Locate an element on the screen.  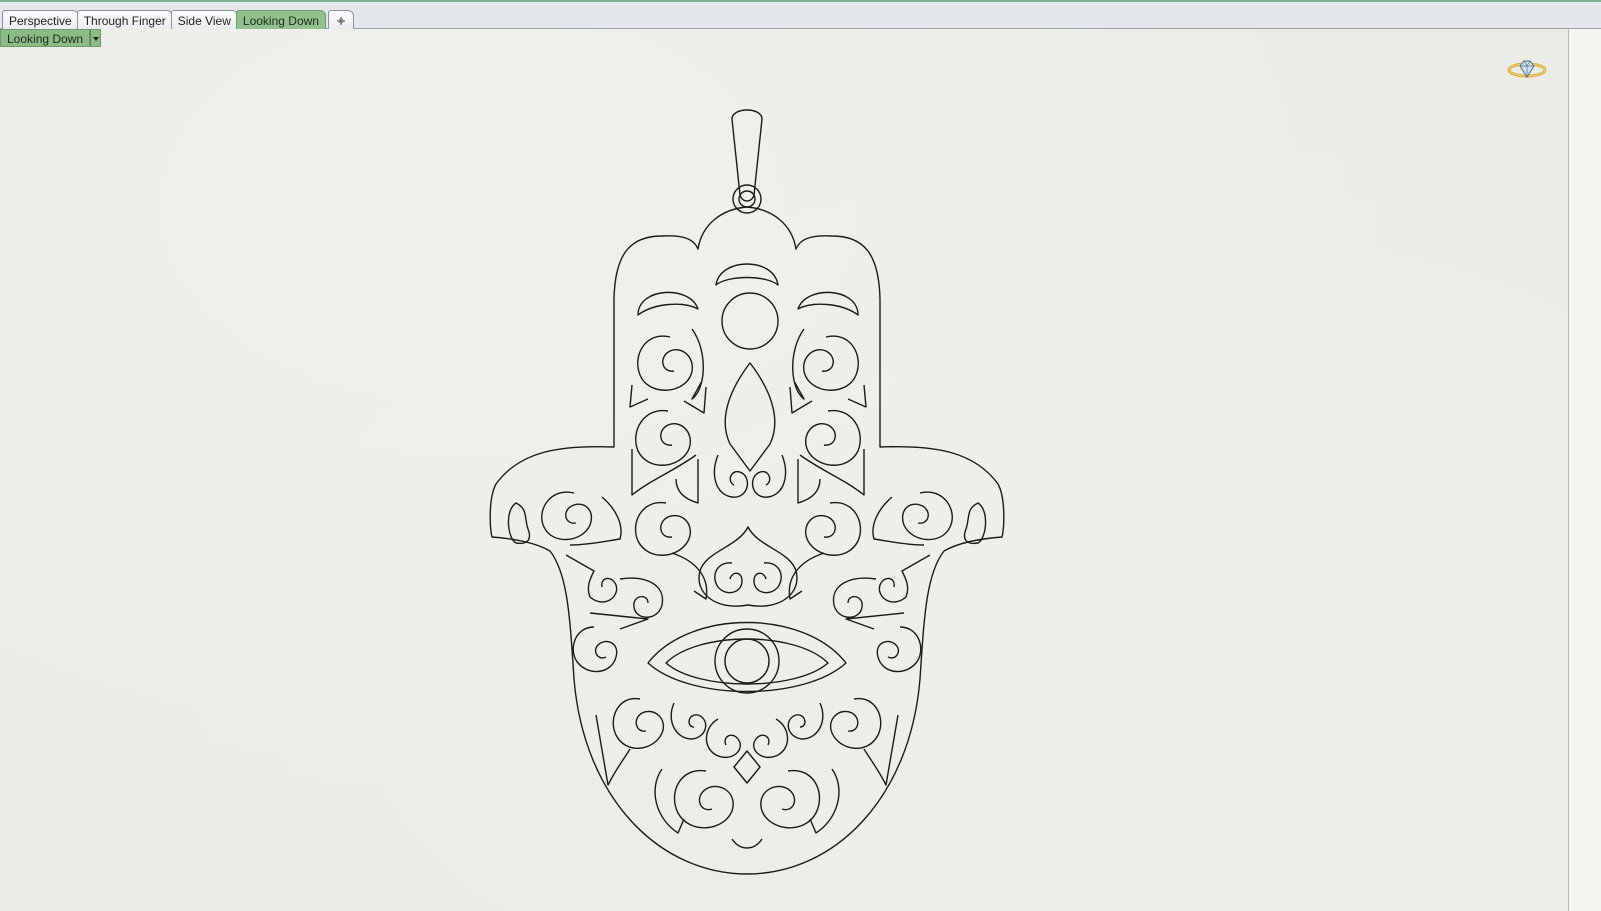
viewport-title-menu: Looking Down is located at coordinates (51, 38).